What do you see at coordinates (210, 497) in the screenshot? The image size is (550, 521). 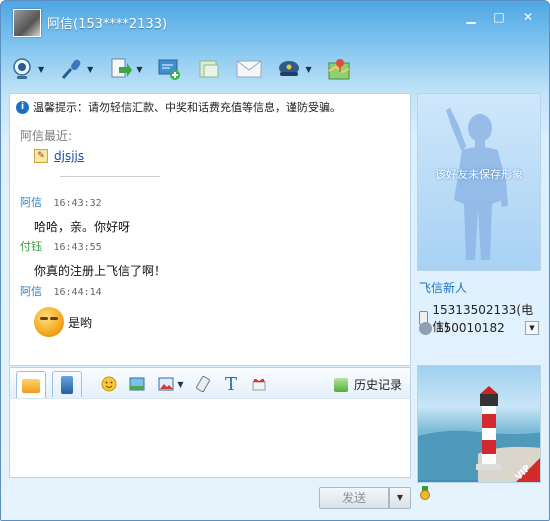 I see `send-bar: 发送 ▼` at bounding box center [210, 497].